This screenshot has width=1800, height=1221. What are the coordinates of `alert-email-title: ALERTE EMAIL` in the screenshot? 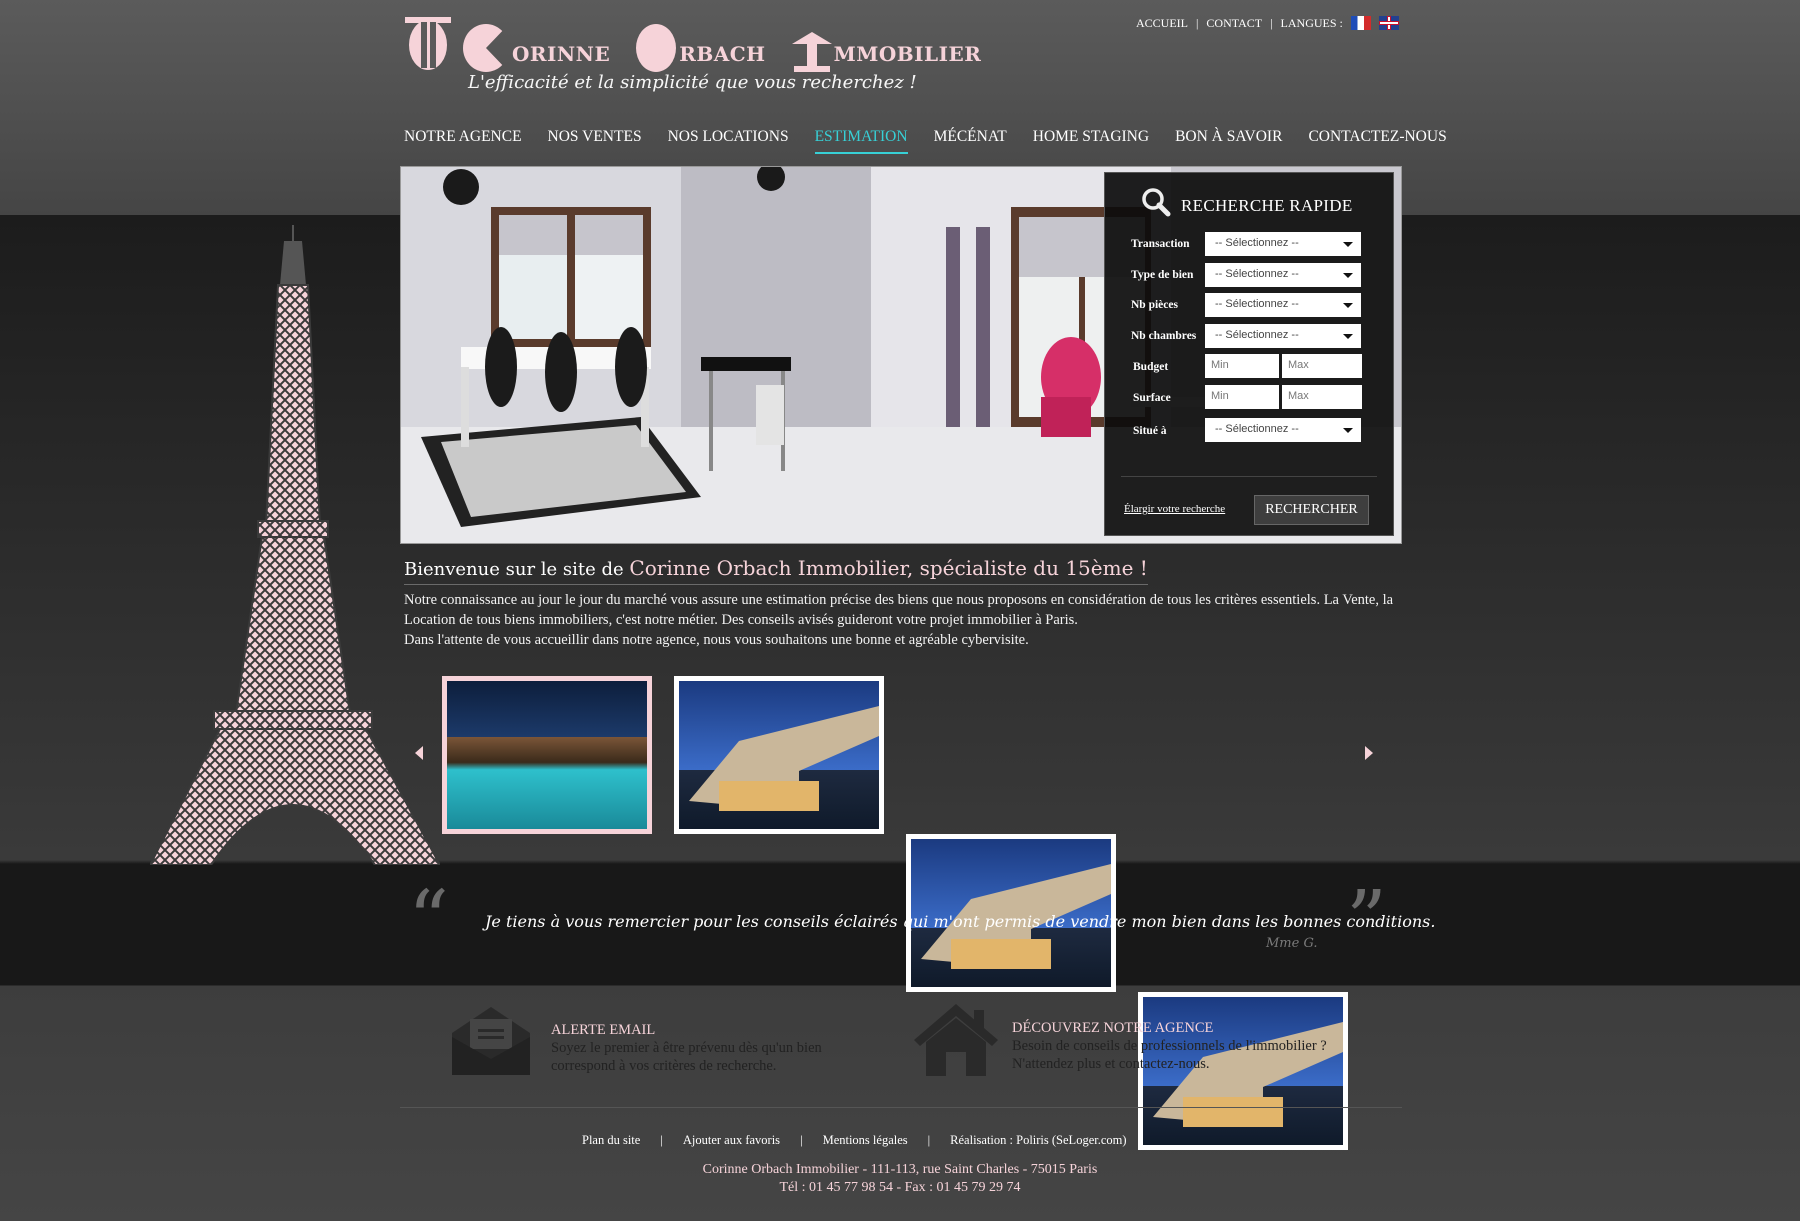 It's located at (603, 1030).